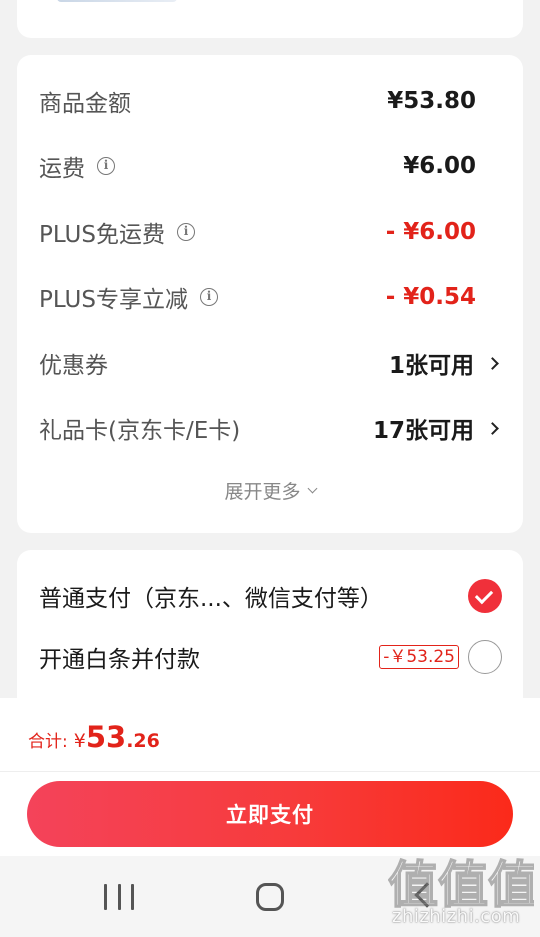 Image resolution: width=540 pixels, height=937 pixels. What do you see at coordinates (270, 897) in the screenshot?
I see `home-icon` at bounding box center [270, 897].